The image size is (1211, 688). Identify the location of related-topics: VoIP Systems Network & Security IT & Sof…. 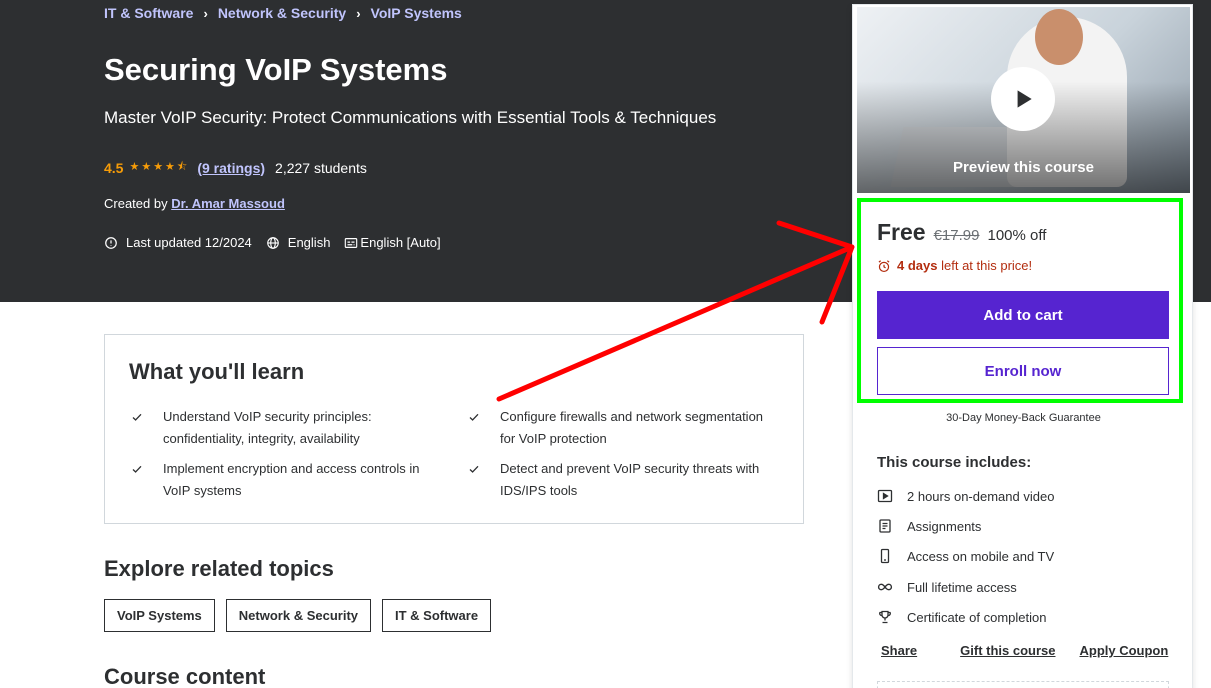
(298, 615).